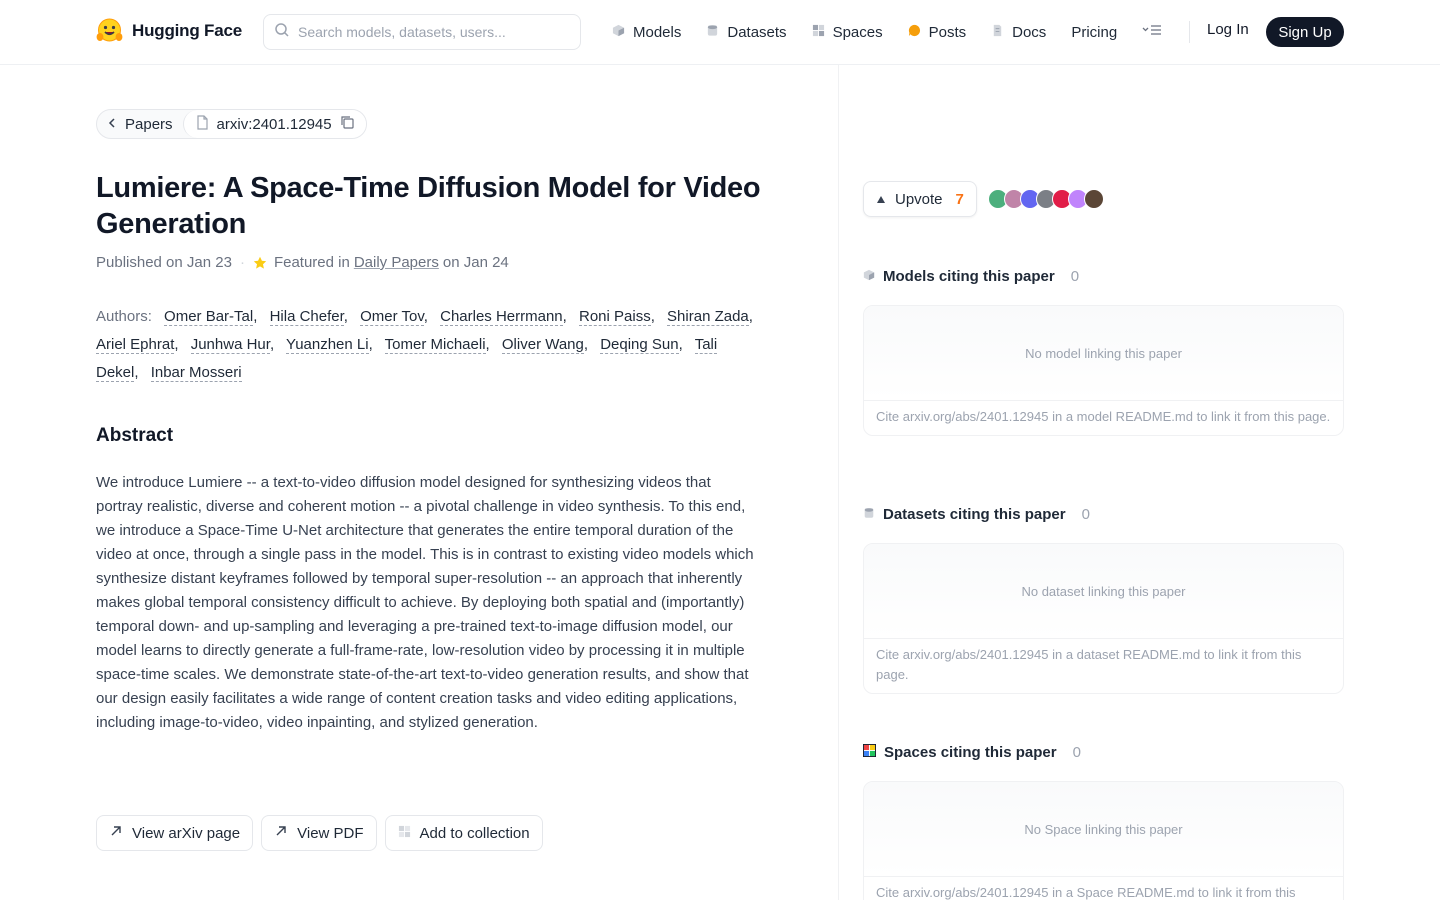  What do you see at coordinates (327, 345) in the screenshot?
I see `author-link: Yuanzhen Li` at bounding box center [327, 345].